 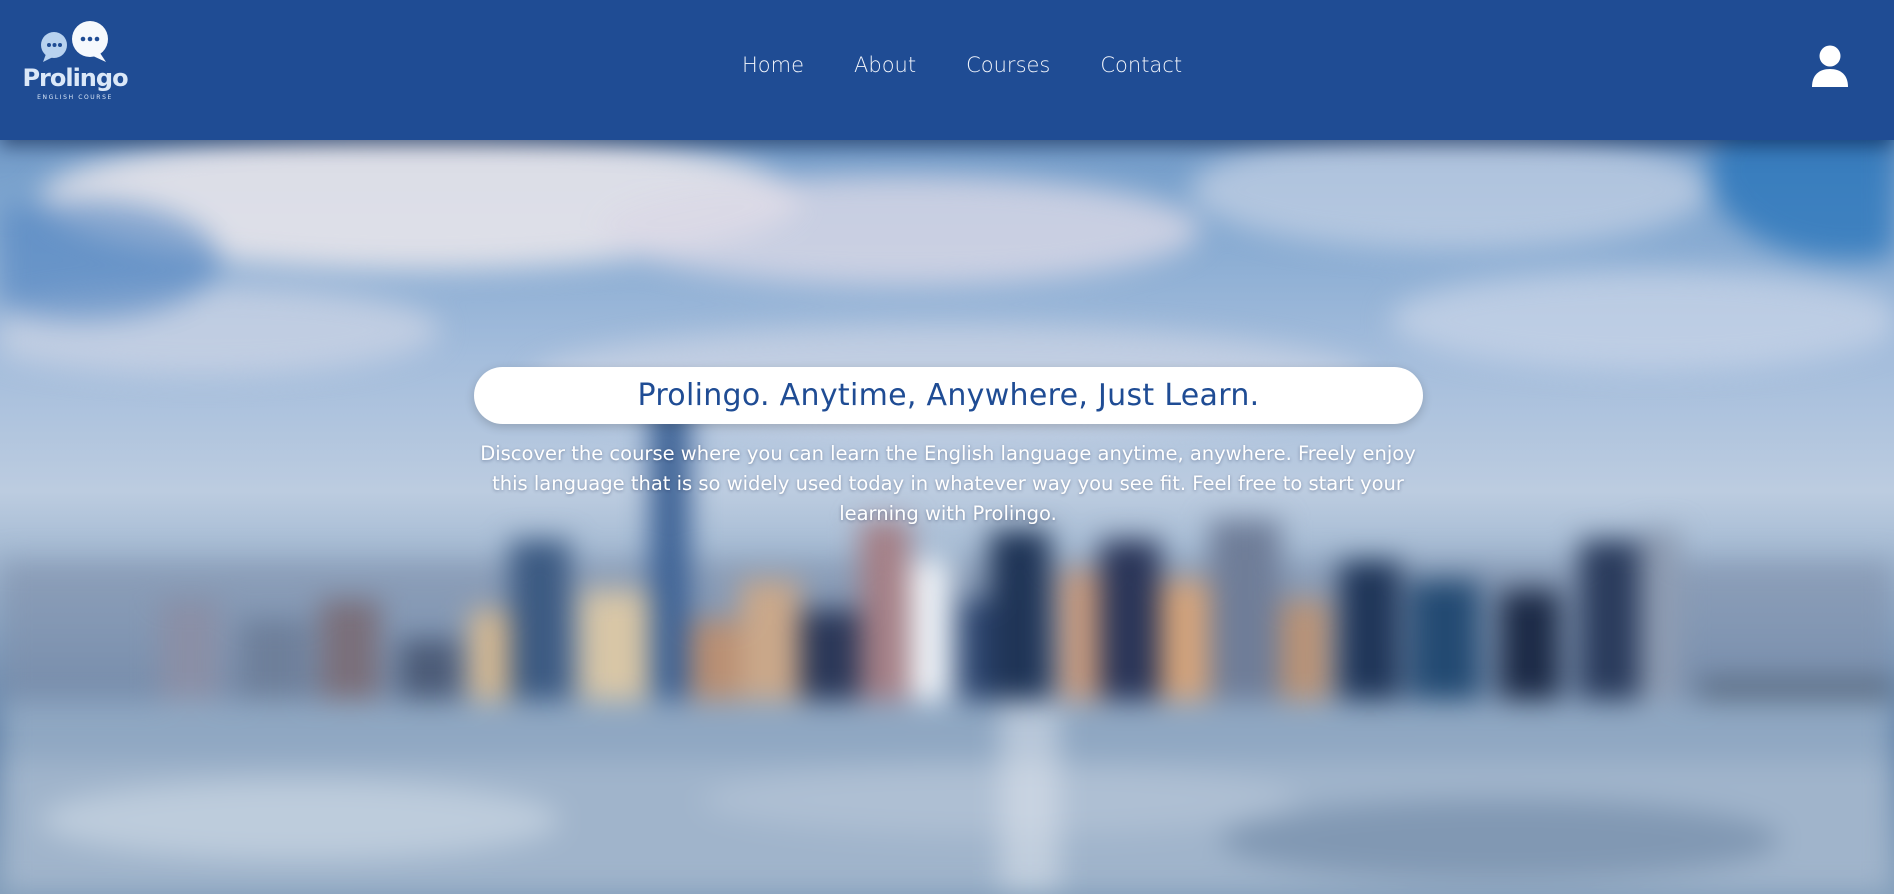 I want to click on brand-tagline: ENGLISH COURSE, so click(x=75, y=97).